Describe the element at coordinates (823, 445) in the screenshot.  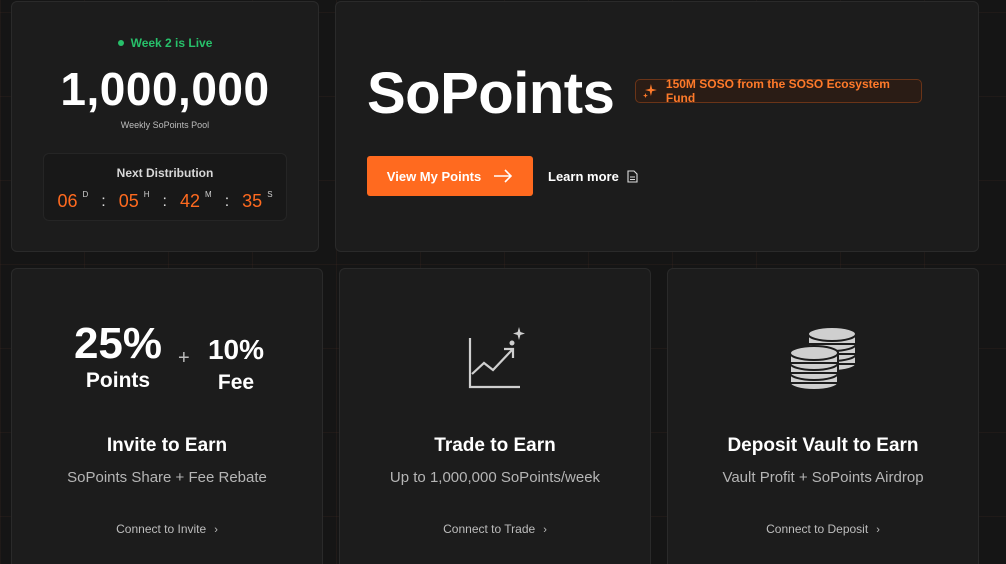
I see `deposit-title: Deposit Vault to Earn` at that location.